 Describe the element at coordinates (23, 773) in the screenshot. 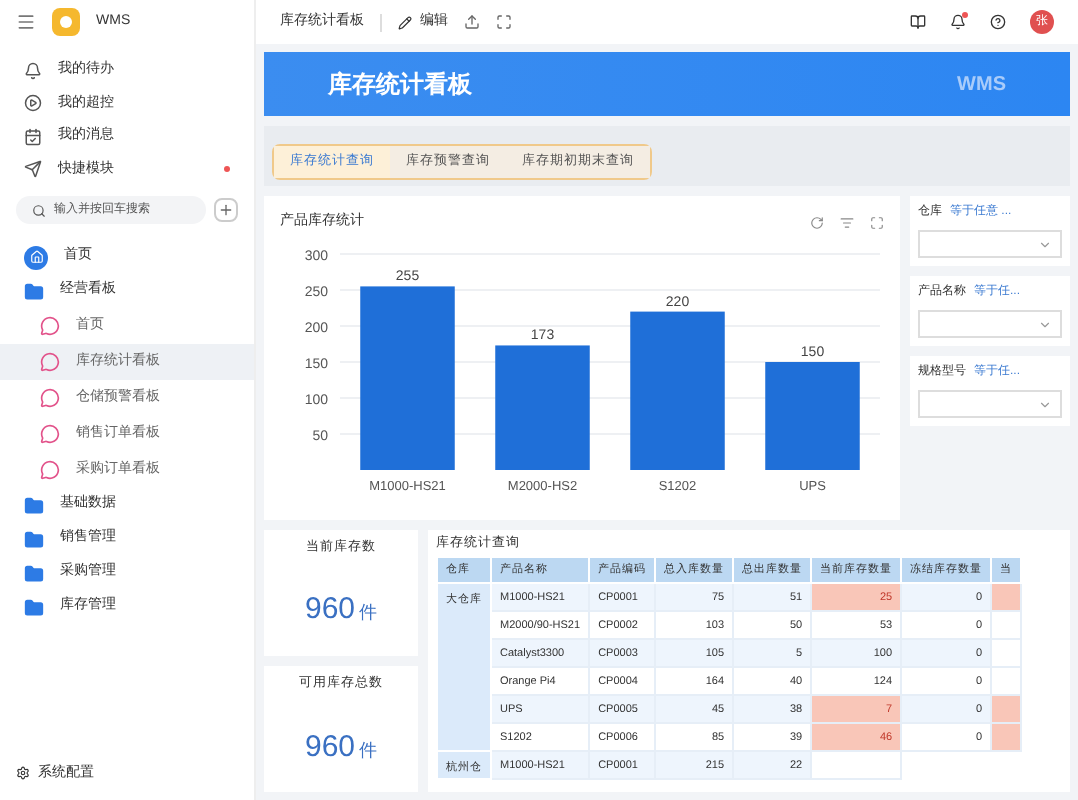

I see `settings-icon` at that location.